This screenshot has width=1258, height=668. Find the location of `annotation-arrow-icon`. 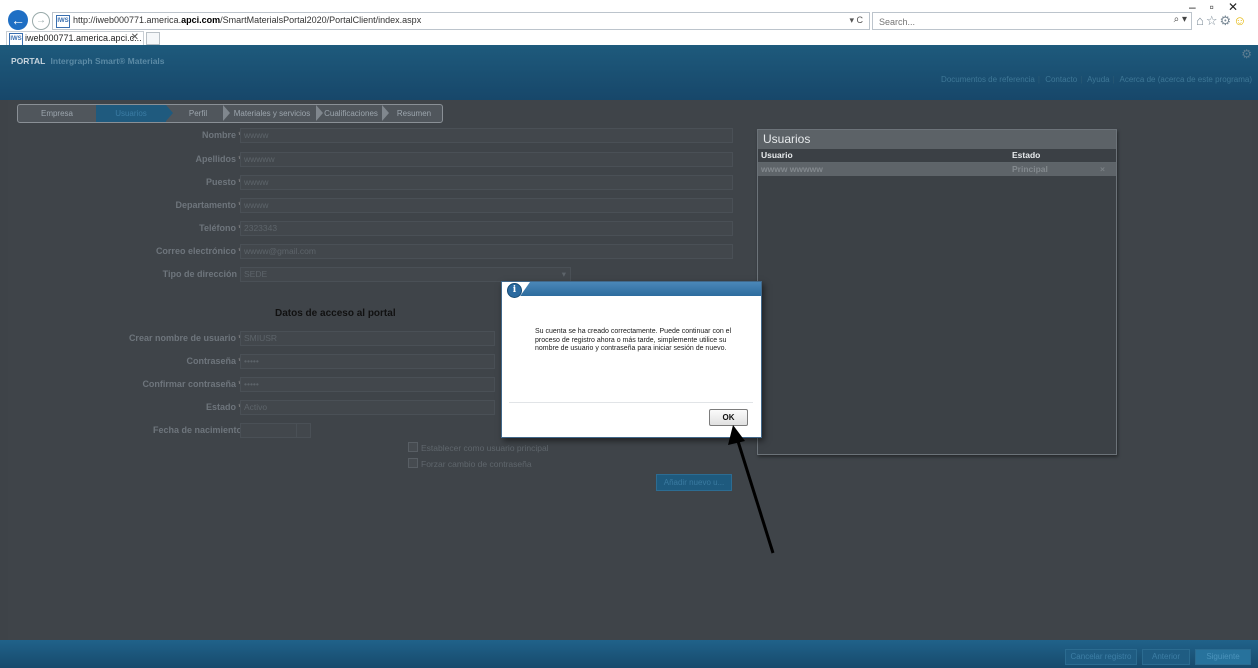

annotation-arrow-icon is located at coordinates (751, 489).